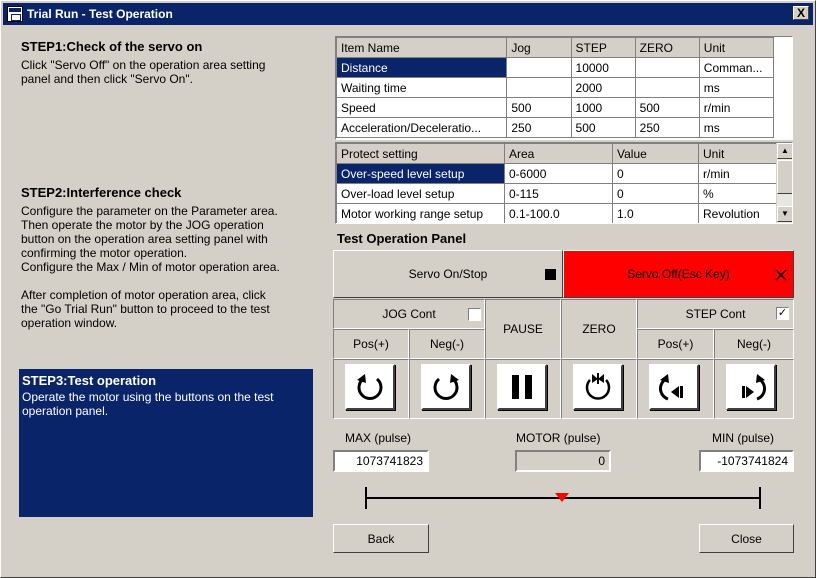  Describe the element at coordinates (598, 387) in the screenshot. I see `zero-return-button` at that location.